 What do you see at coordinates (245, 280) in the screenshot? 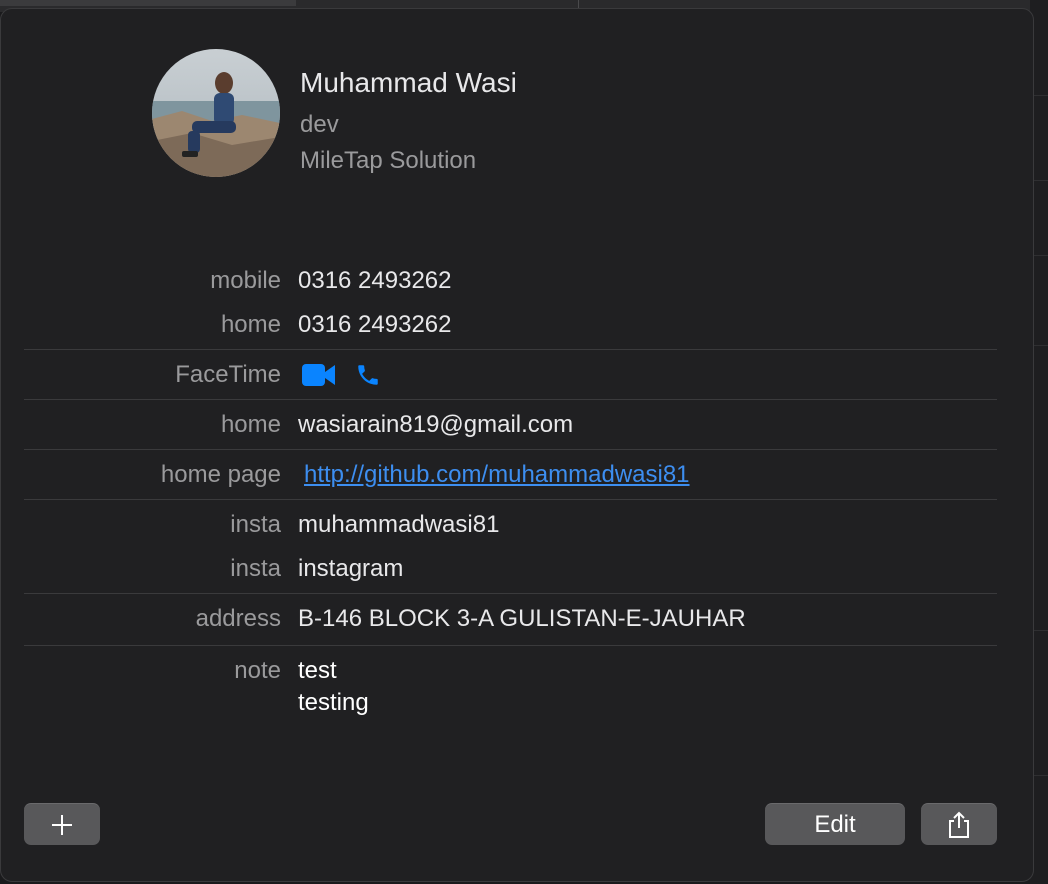
I see `mobile-label: mobile` at bounding box center [245, 280].